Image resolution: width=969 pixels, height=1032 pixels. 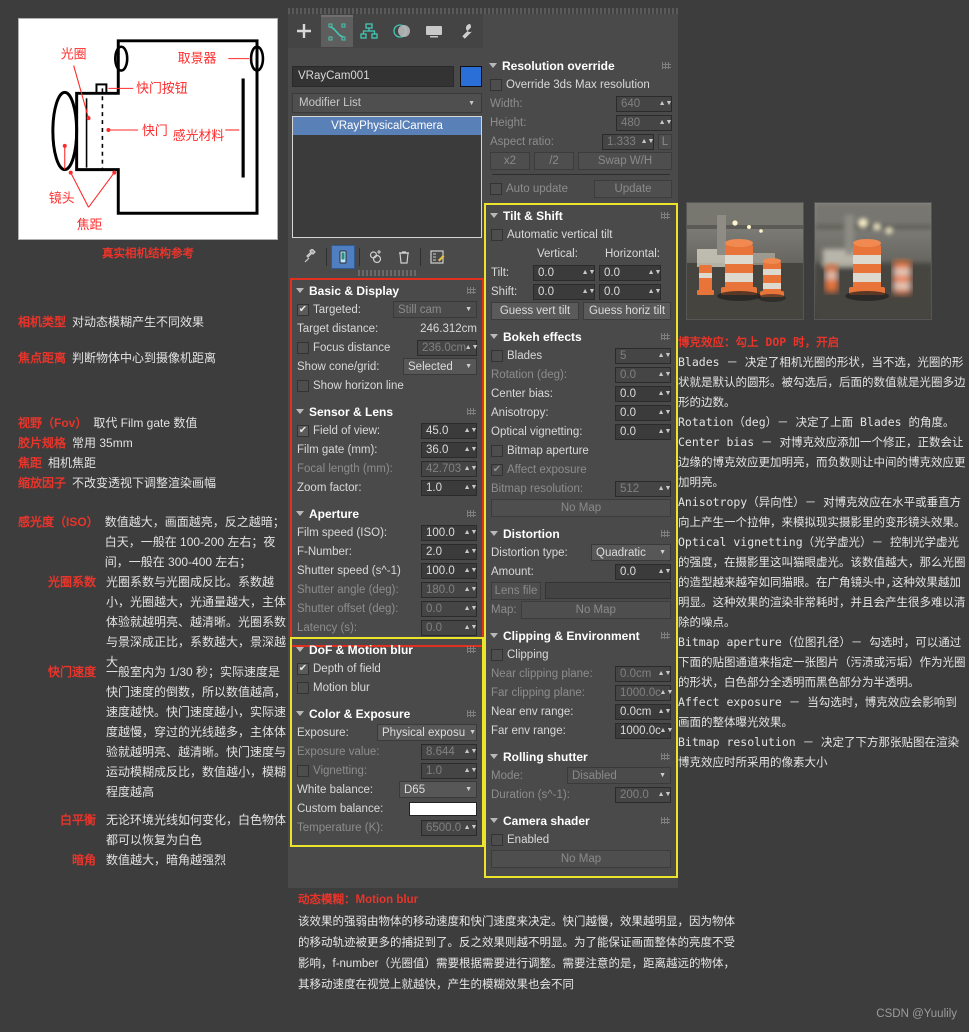 I want to click on center-bias-spinner: 0.0 ▲▼, so click(x=643, y=393).